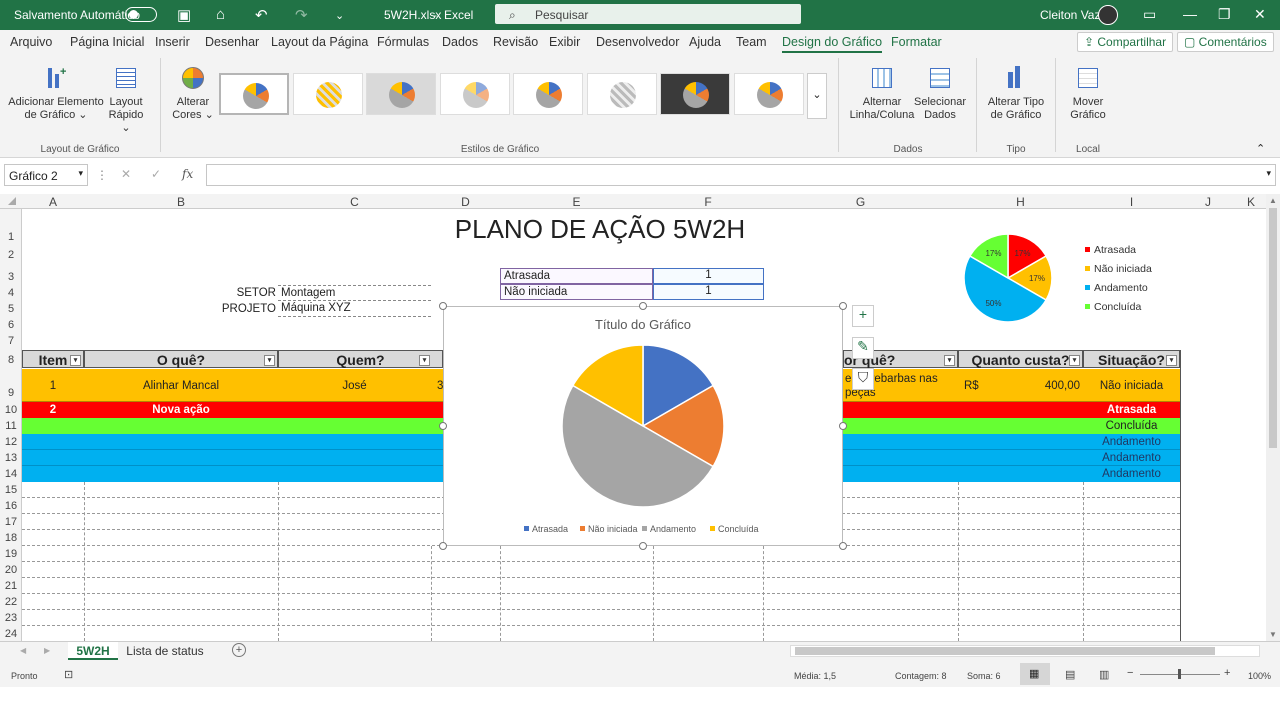 This screenshot has width=1280, height=720. Describe the element at coordinates (1190, 14) in the screenshot. I see `minimize-icon: —` at that location.